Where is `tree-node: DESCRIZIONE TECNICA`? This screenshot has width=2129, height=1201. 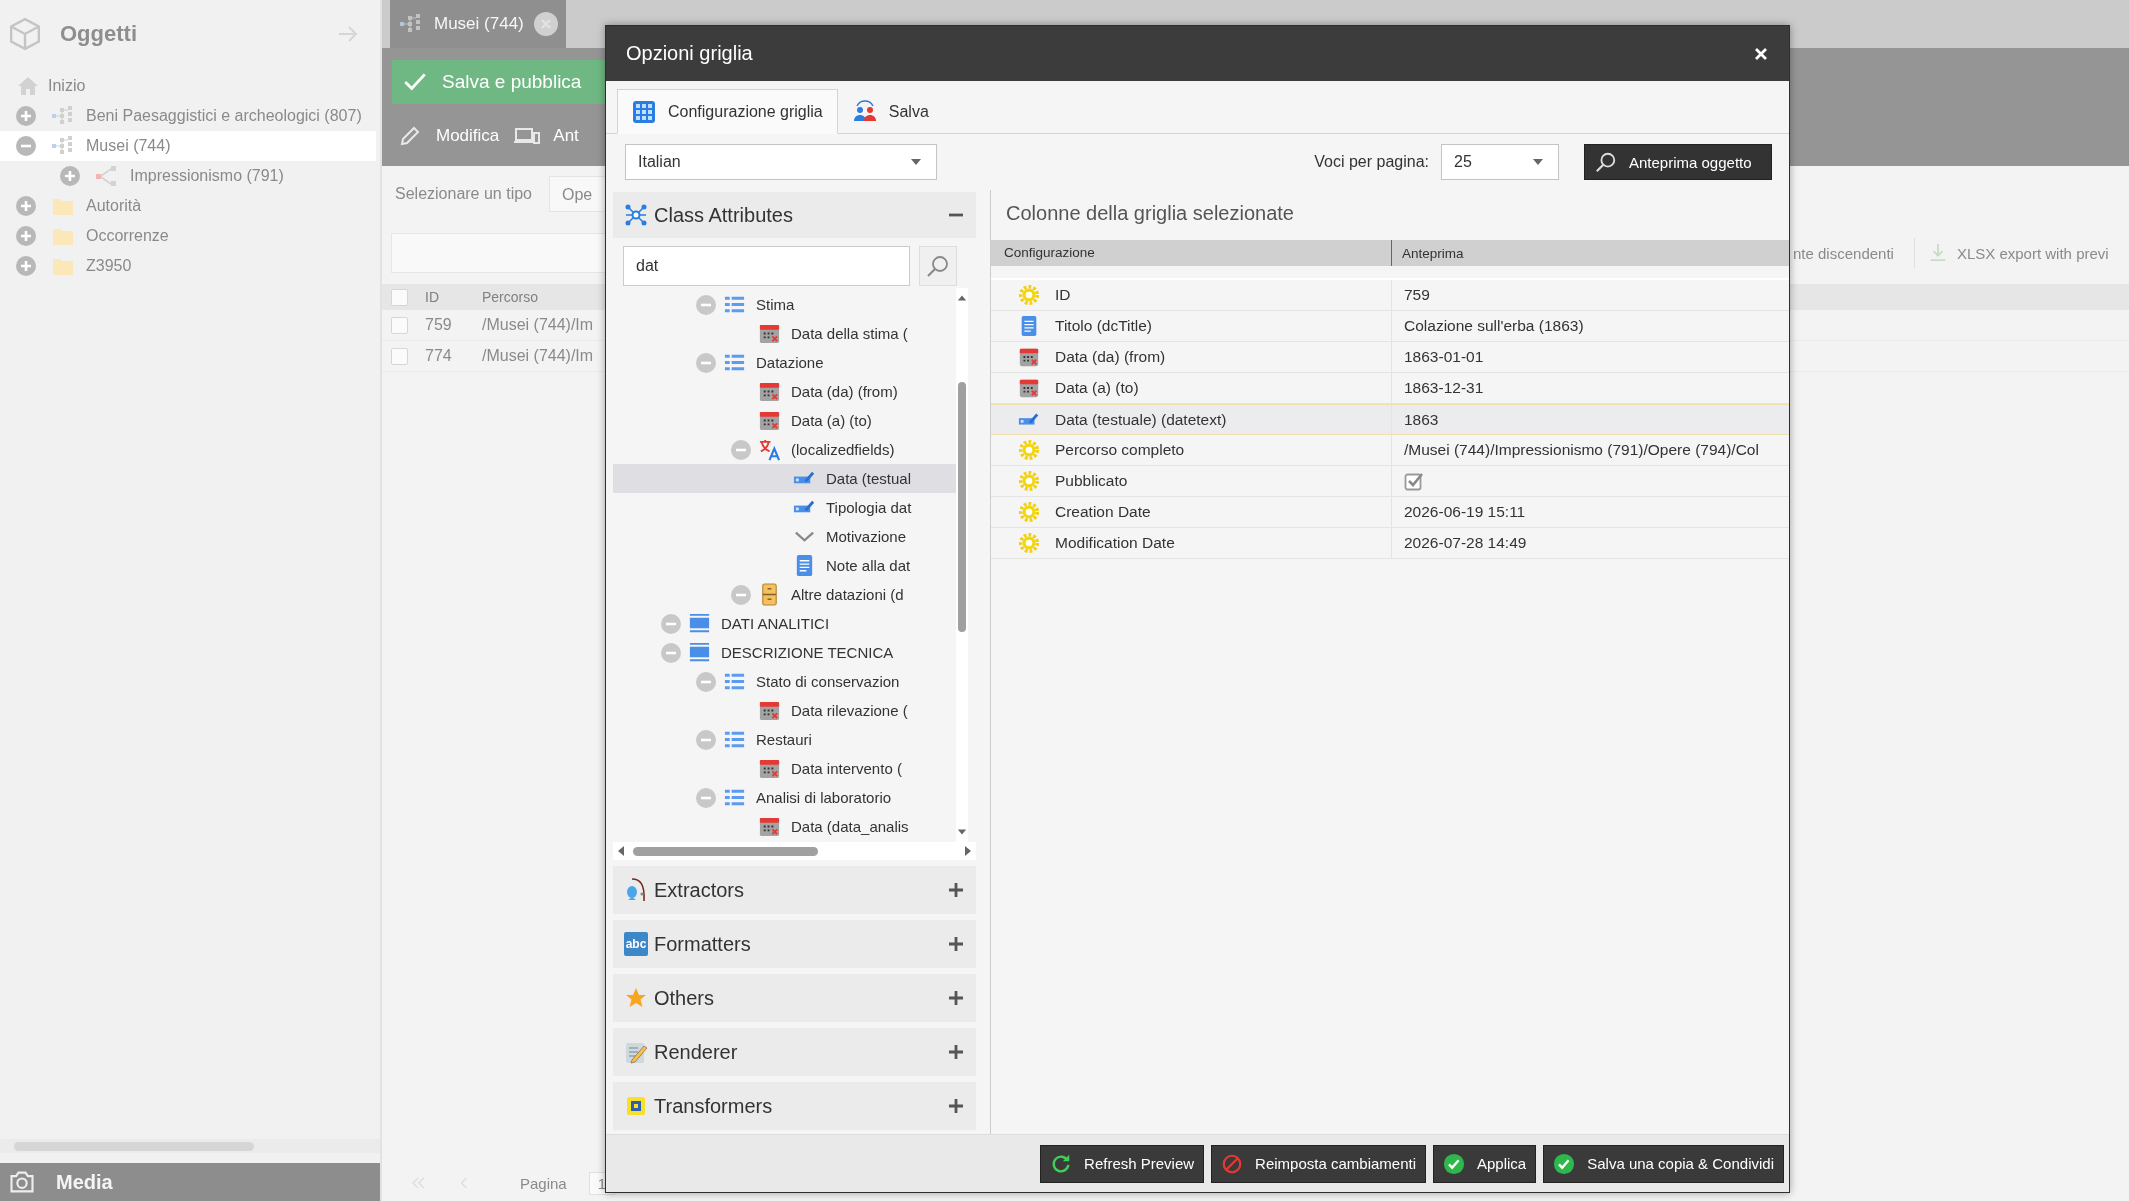
tree-node: DESCRIZIONE TECNICA is located at coordinates (784, 652).